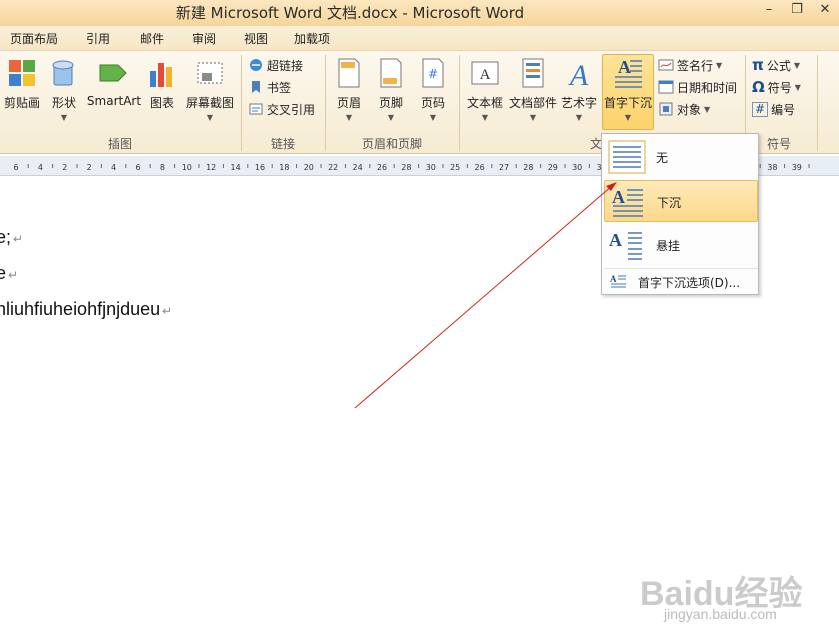 This screenshot has height=642, width=839. What do you see at coordinates (210, 117) in the screenshot?
I see `screenshot-dropdown-arrow: ▼` at bounding box center [210, 117].